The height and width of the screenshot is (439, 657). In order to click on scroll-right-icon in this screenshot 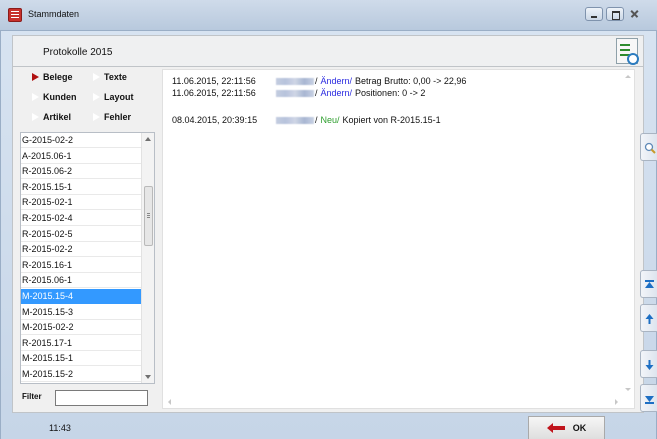, I will do `click(616, 402)`.